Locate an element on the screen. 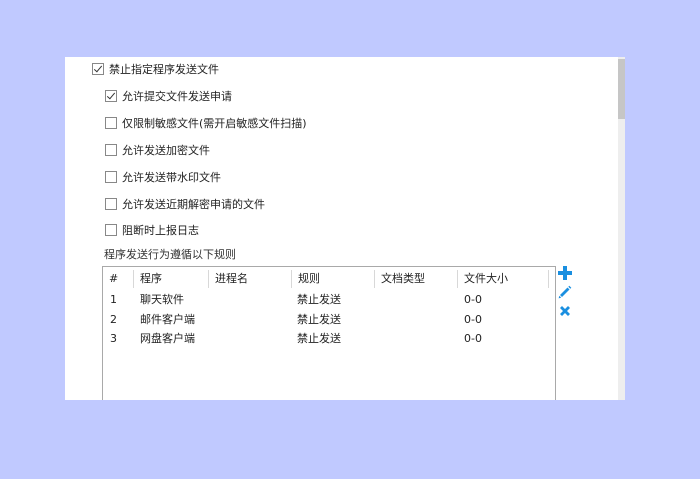 This screenshot has height=479, width=700. checkbox-label: 仅限制敏感文件(需开启敏感文件扫描) is located at coordinates (214, 123).